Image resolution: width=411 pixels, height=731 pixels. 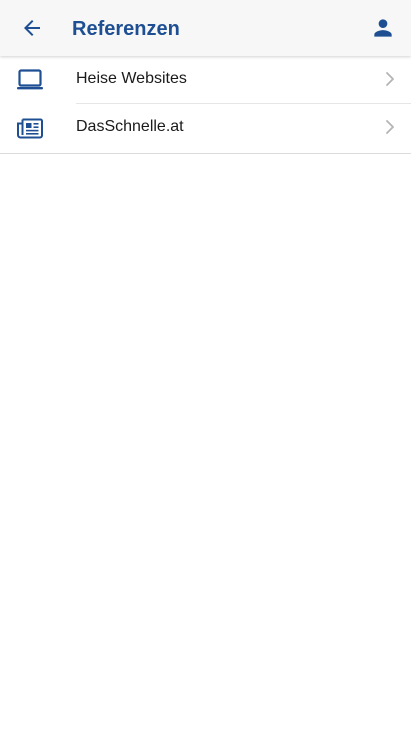 What do you see at coordinates (131, 78) in the screenshot?
I see `list-item-label: Heise Websites` at bounding box center [131, 78].